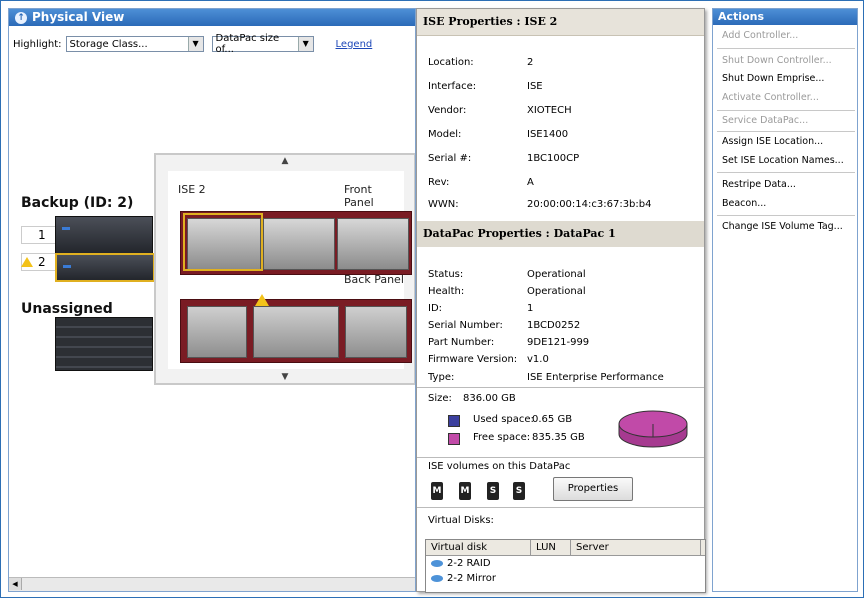 This screenshot has width=864, height=598. What do you see at coordinates (441, 377) in the screenshot?
I see `prop-label: Type:` at bounding box center [441, 377].